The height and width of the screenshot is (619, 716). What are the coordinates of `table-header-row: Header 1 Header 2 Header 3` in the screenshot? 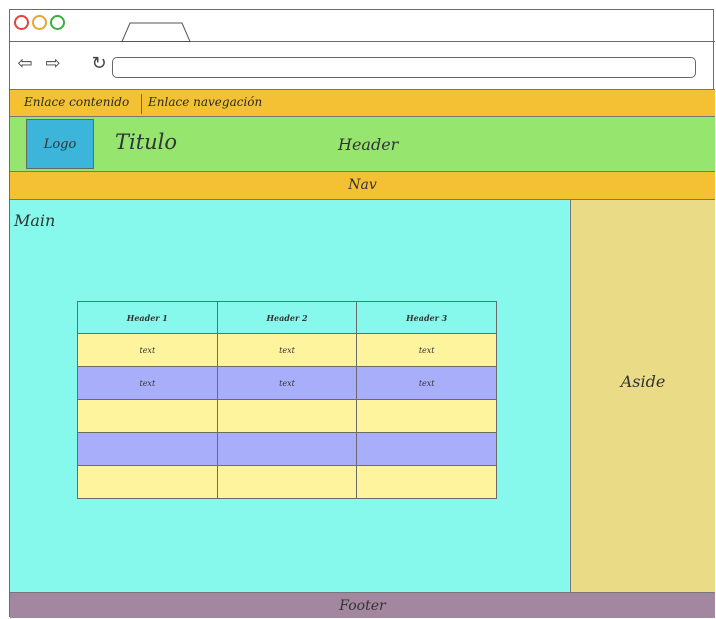 It's located at (287, 317).